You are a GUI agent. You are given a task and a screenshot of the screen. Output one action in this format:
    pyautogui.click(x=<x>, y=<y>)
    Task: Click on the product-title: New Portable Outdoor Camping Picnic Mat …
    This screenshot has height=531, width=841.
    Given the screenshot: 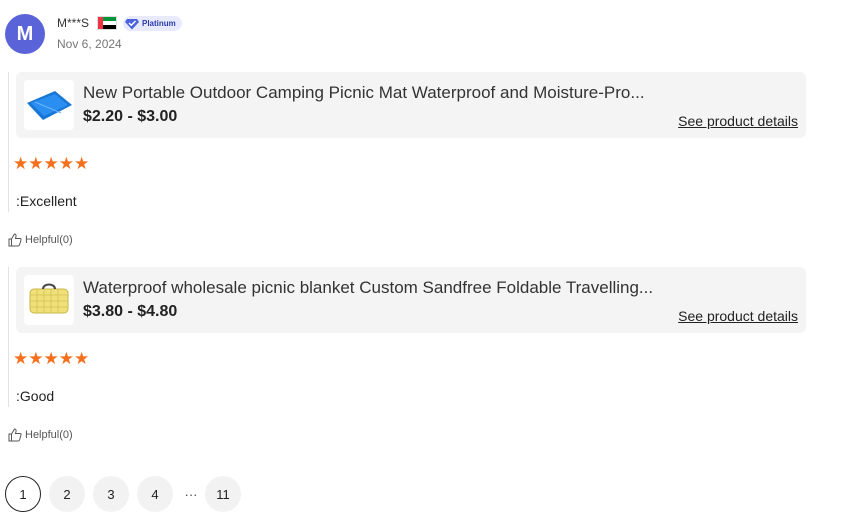 What is the action you would take?
    pyautogui.click(x=375, y=93)
    